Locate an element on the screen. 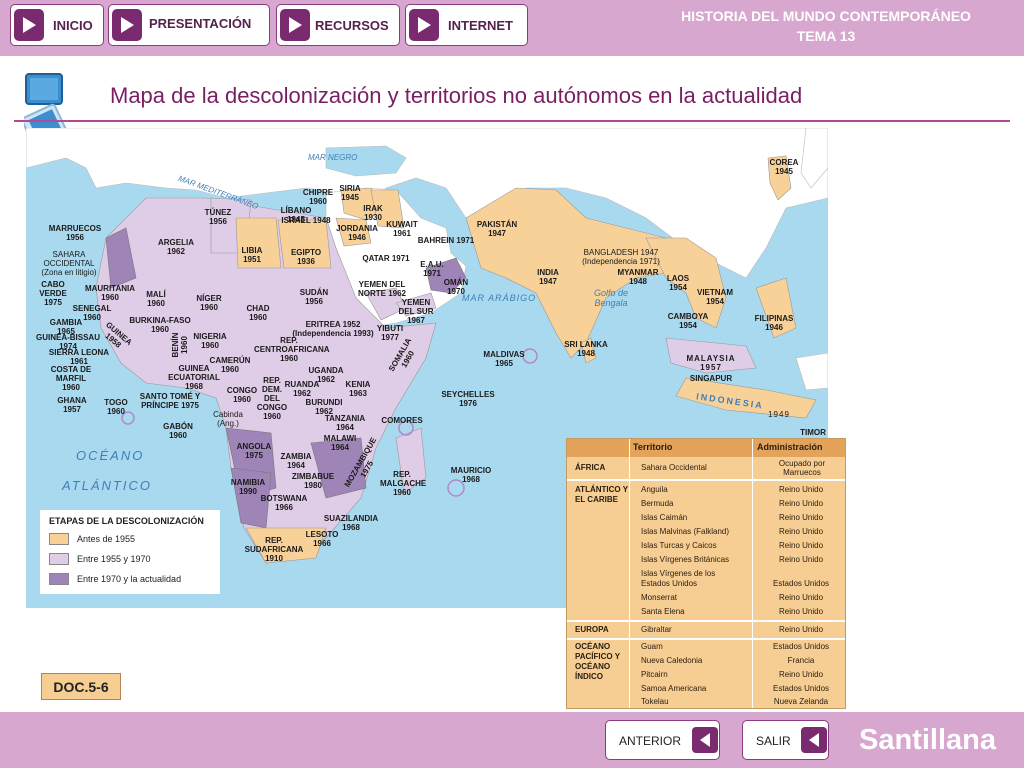 The height and width of the screenshot is (768, 1024). table-cell-admin: Francia is located at coordinates (801, 660).